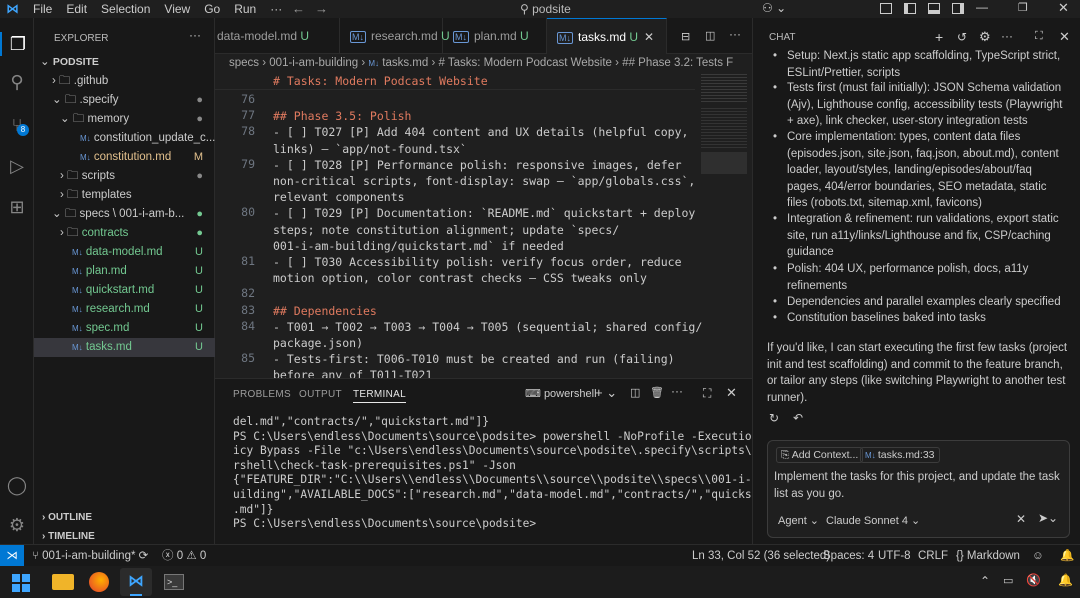 This screenshot has height=598, width=1080. Describe the element at coordinates (124, 252) in the screenshot. I see `file-data-model: M↓ data-model.md U` at that location.